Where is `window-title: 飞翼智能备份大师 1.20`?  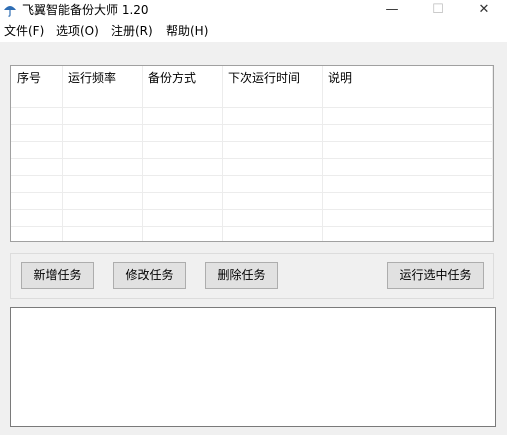
window-title: 飞翼智能备份大师 1.20 is located at coordinates (85, 10).